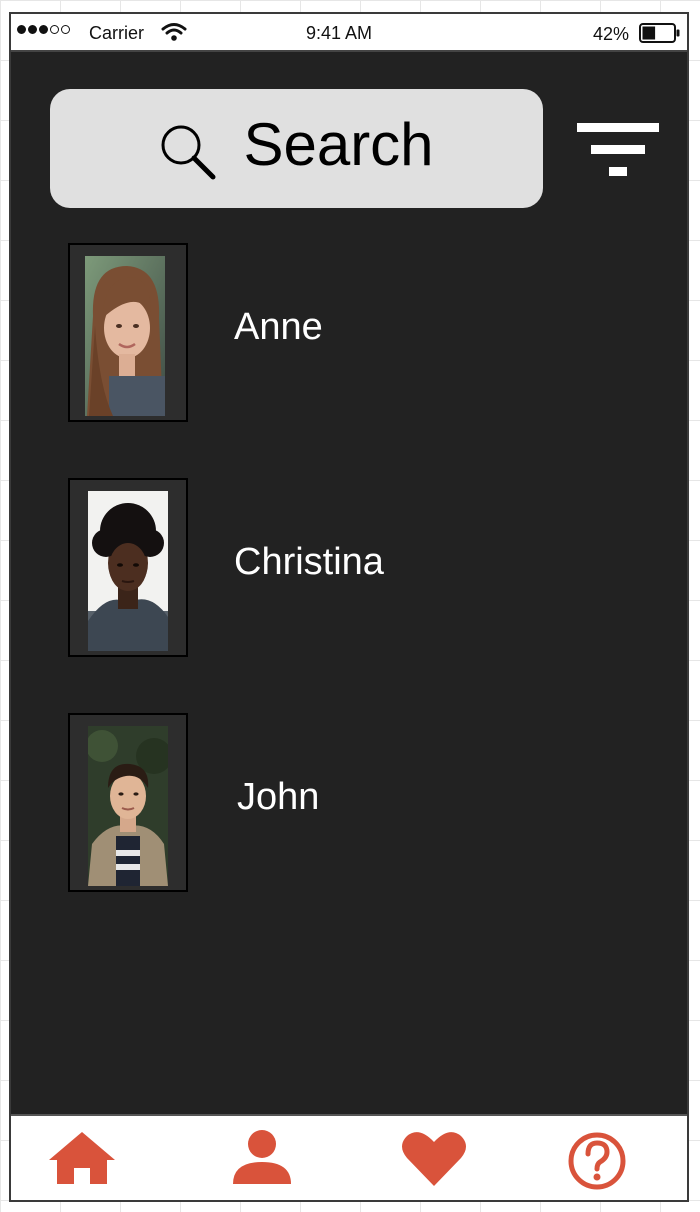 Image resolution: width=700 pixels, height=1212 pixels. What do you see at coordinates (618, 149) in the screenshot?
I see `filter-icon` at bounding box center [618, 149].